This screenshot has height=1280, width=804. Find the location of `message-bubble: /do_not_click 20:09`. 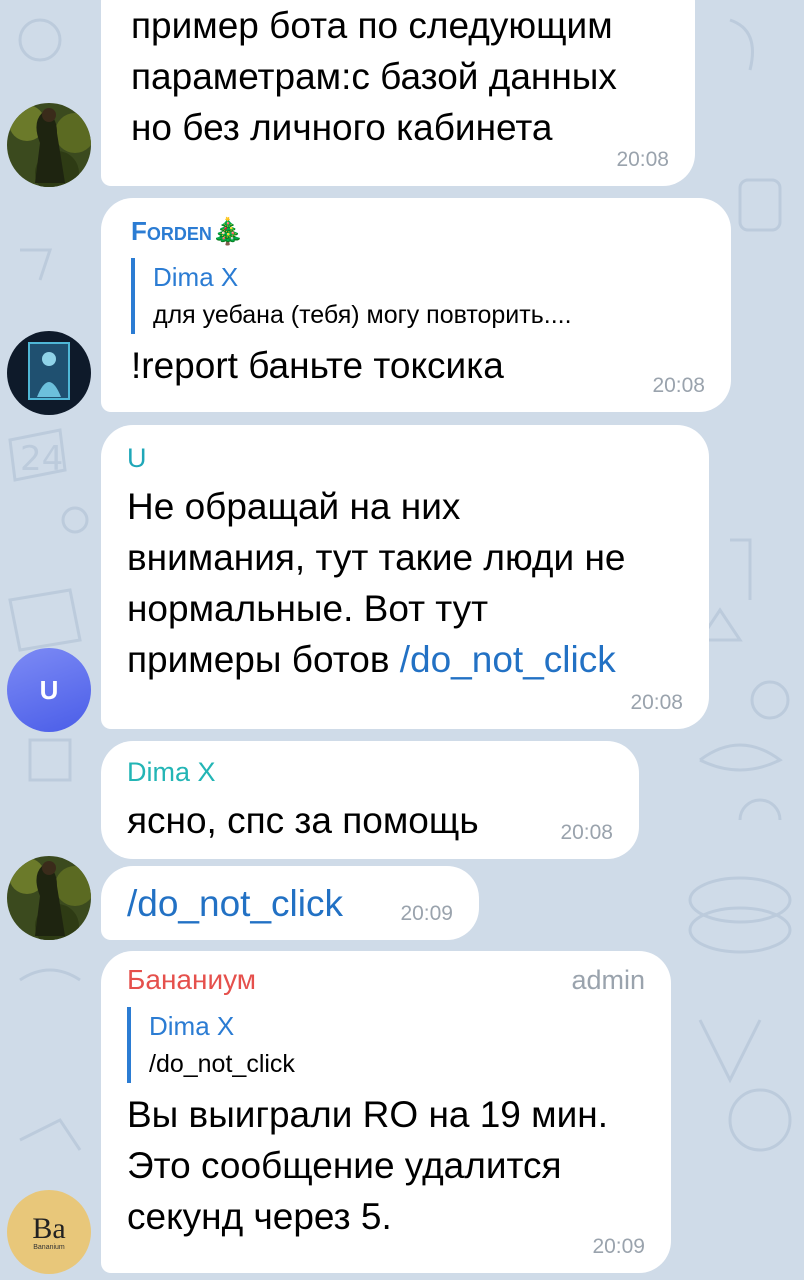

message-bubble: /do_not_click 20:09 is located at coordinates (290, 903).